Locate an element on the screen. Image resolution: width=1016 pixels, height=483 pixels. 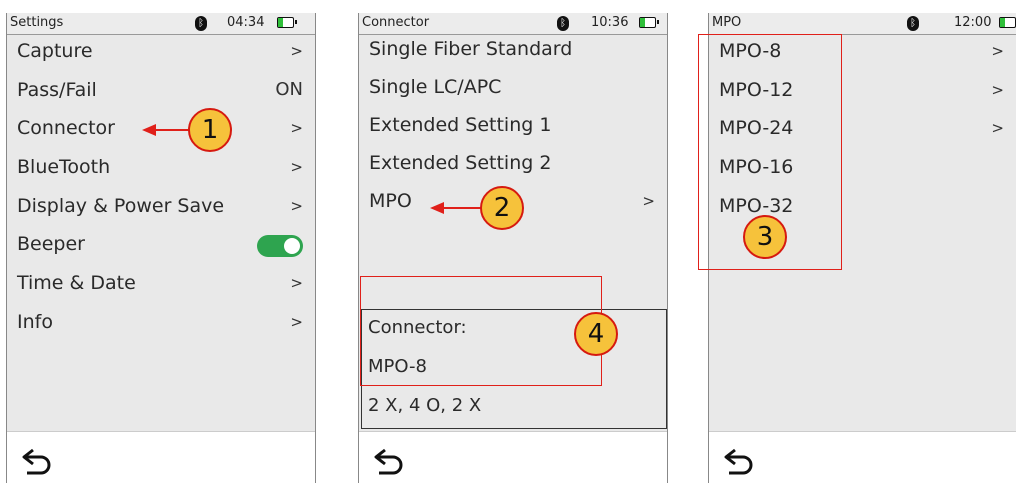
menu-item-label: Connector is located at coordinates (66, 128).